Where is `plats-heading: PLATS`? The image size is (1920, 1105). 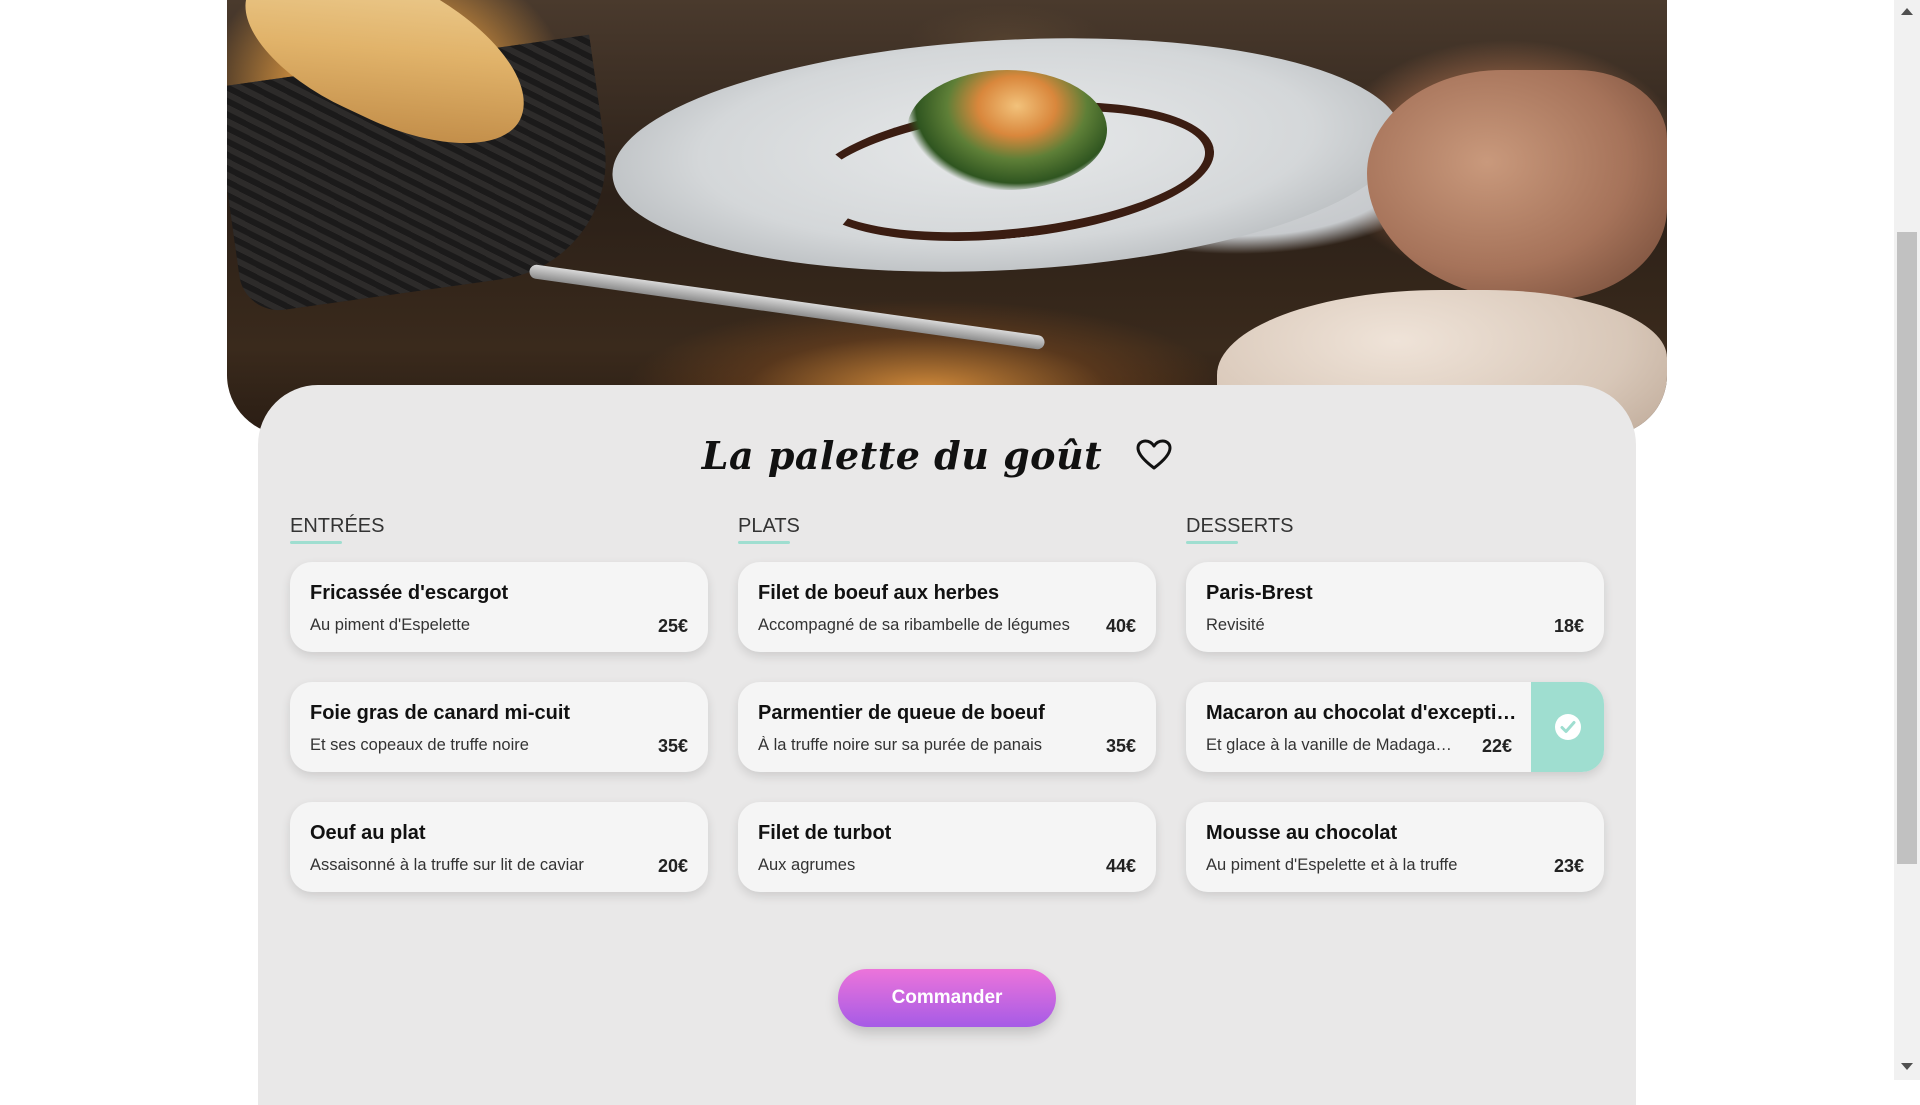
plats-heading: PLATS is located at coordinates (769, 529).